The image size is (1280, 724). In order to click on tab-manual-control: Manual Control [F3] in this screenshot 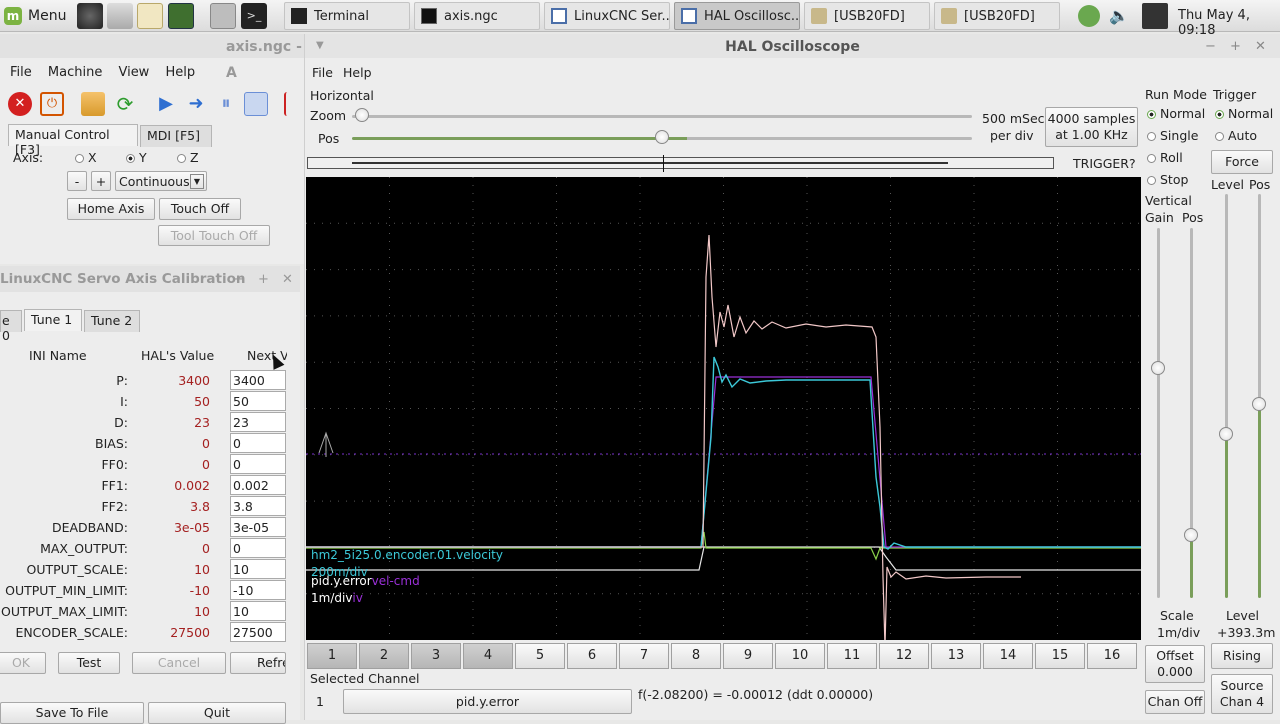, I will do `click(73, 140)`.